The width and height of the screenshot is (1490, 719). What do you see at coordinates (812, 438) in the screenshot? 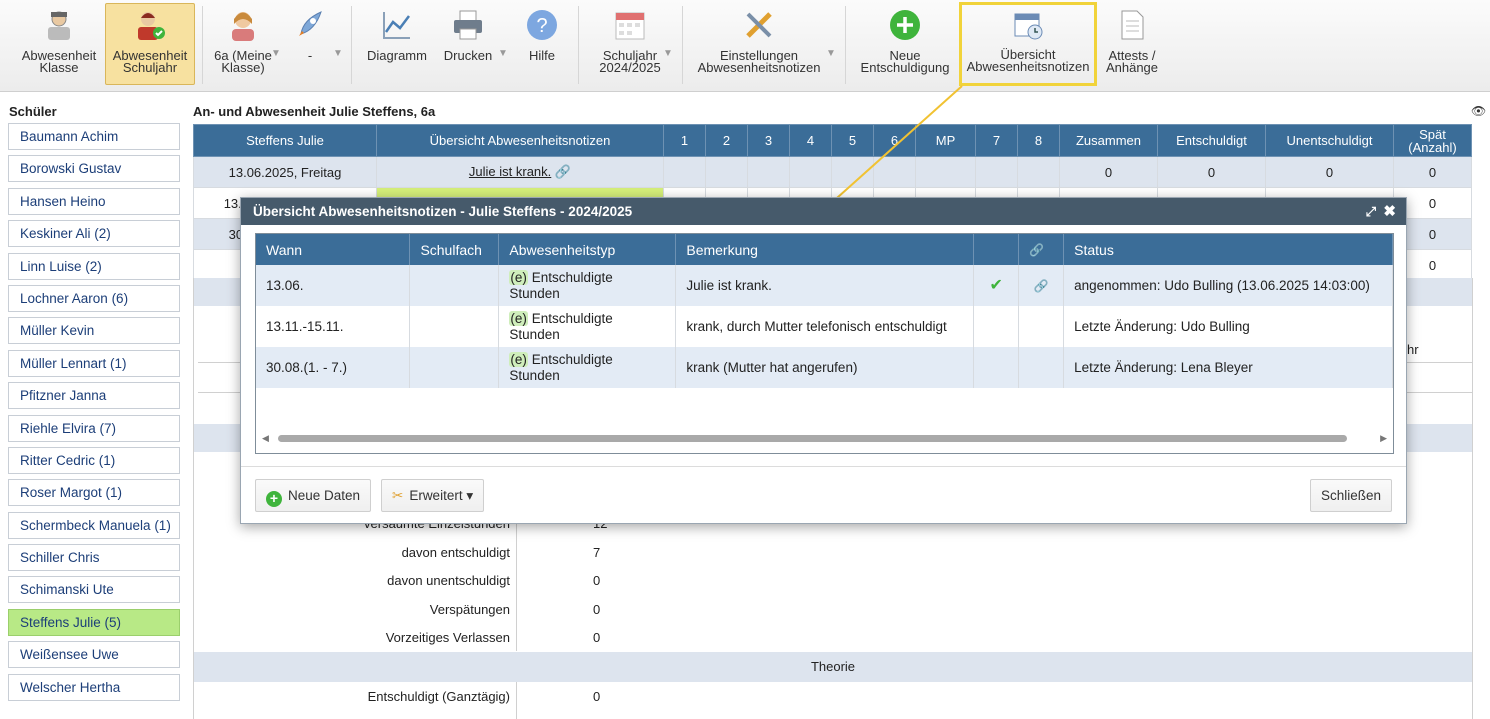
I see `scroll-thumb` at bounding box center [812, 438].